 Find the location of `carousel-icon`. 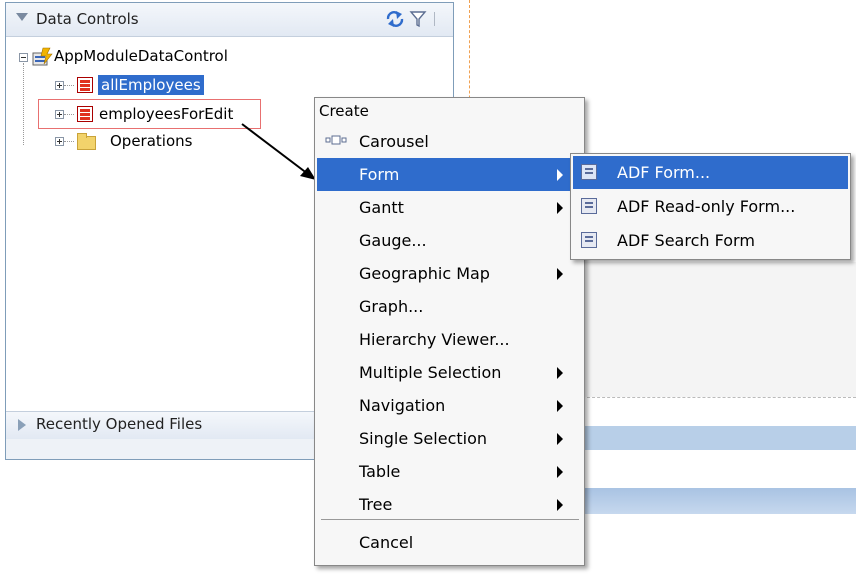

carousel-icon is located at coordinates (336, 140).